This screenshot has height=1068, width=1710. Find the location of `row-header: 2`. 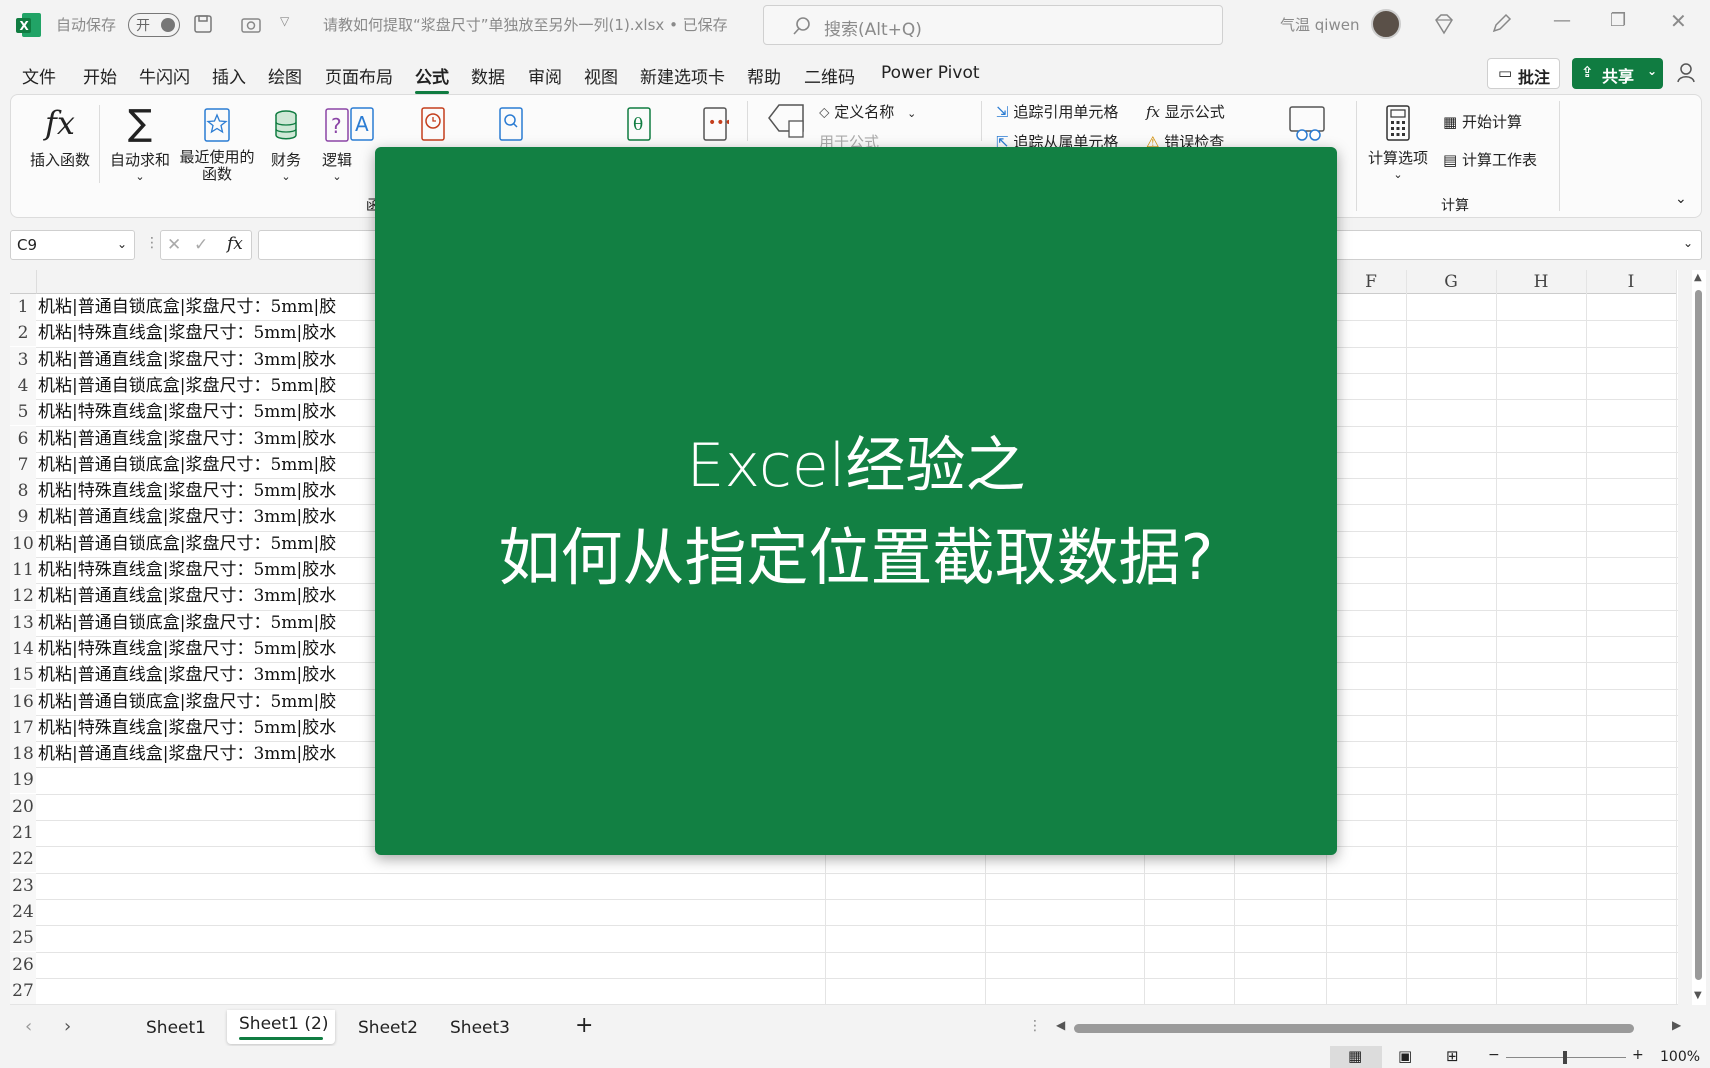

row-header: 2 is located at coordinates (23, 333).